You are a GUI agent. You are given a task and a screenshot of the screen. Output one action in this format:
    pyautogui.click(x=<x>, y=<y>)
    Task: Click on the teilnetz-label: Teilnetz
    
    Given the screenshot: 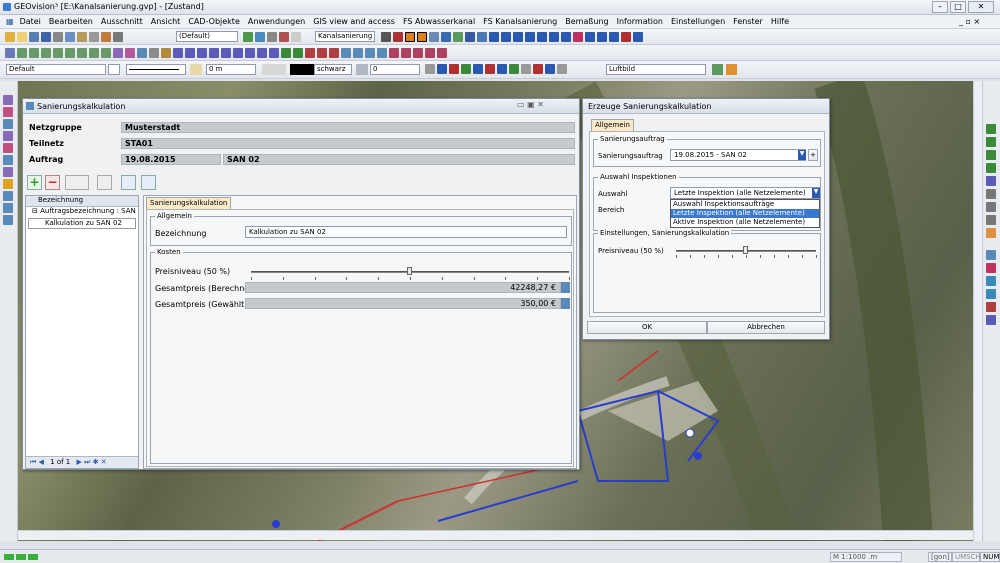 What is the action you would take?
    pyautogui.click(x=46, y=143)
    